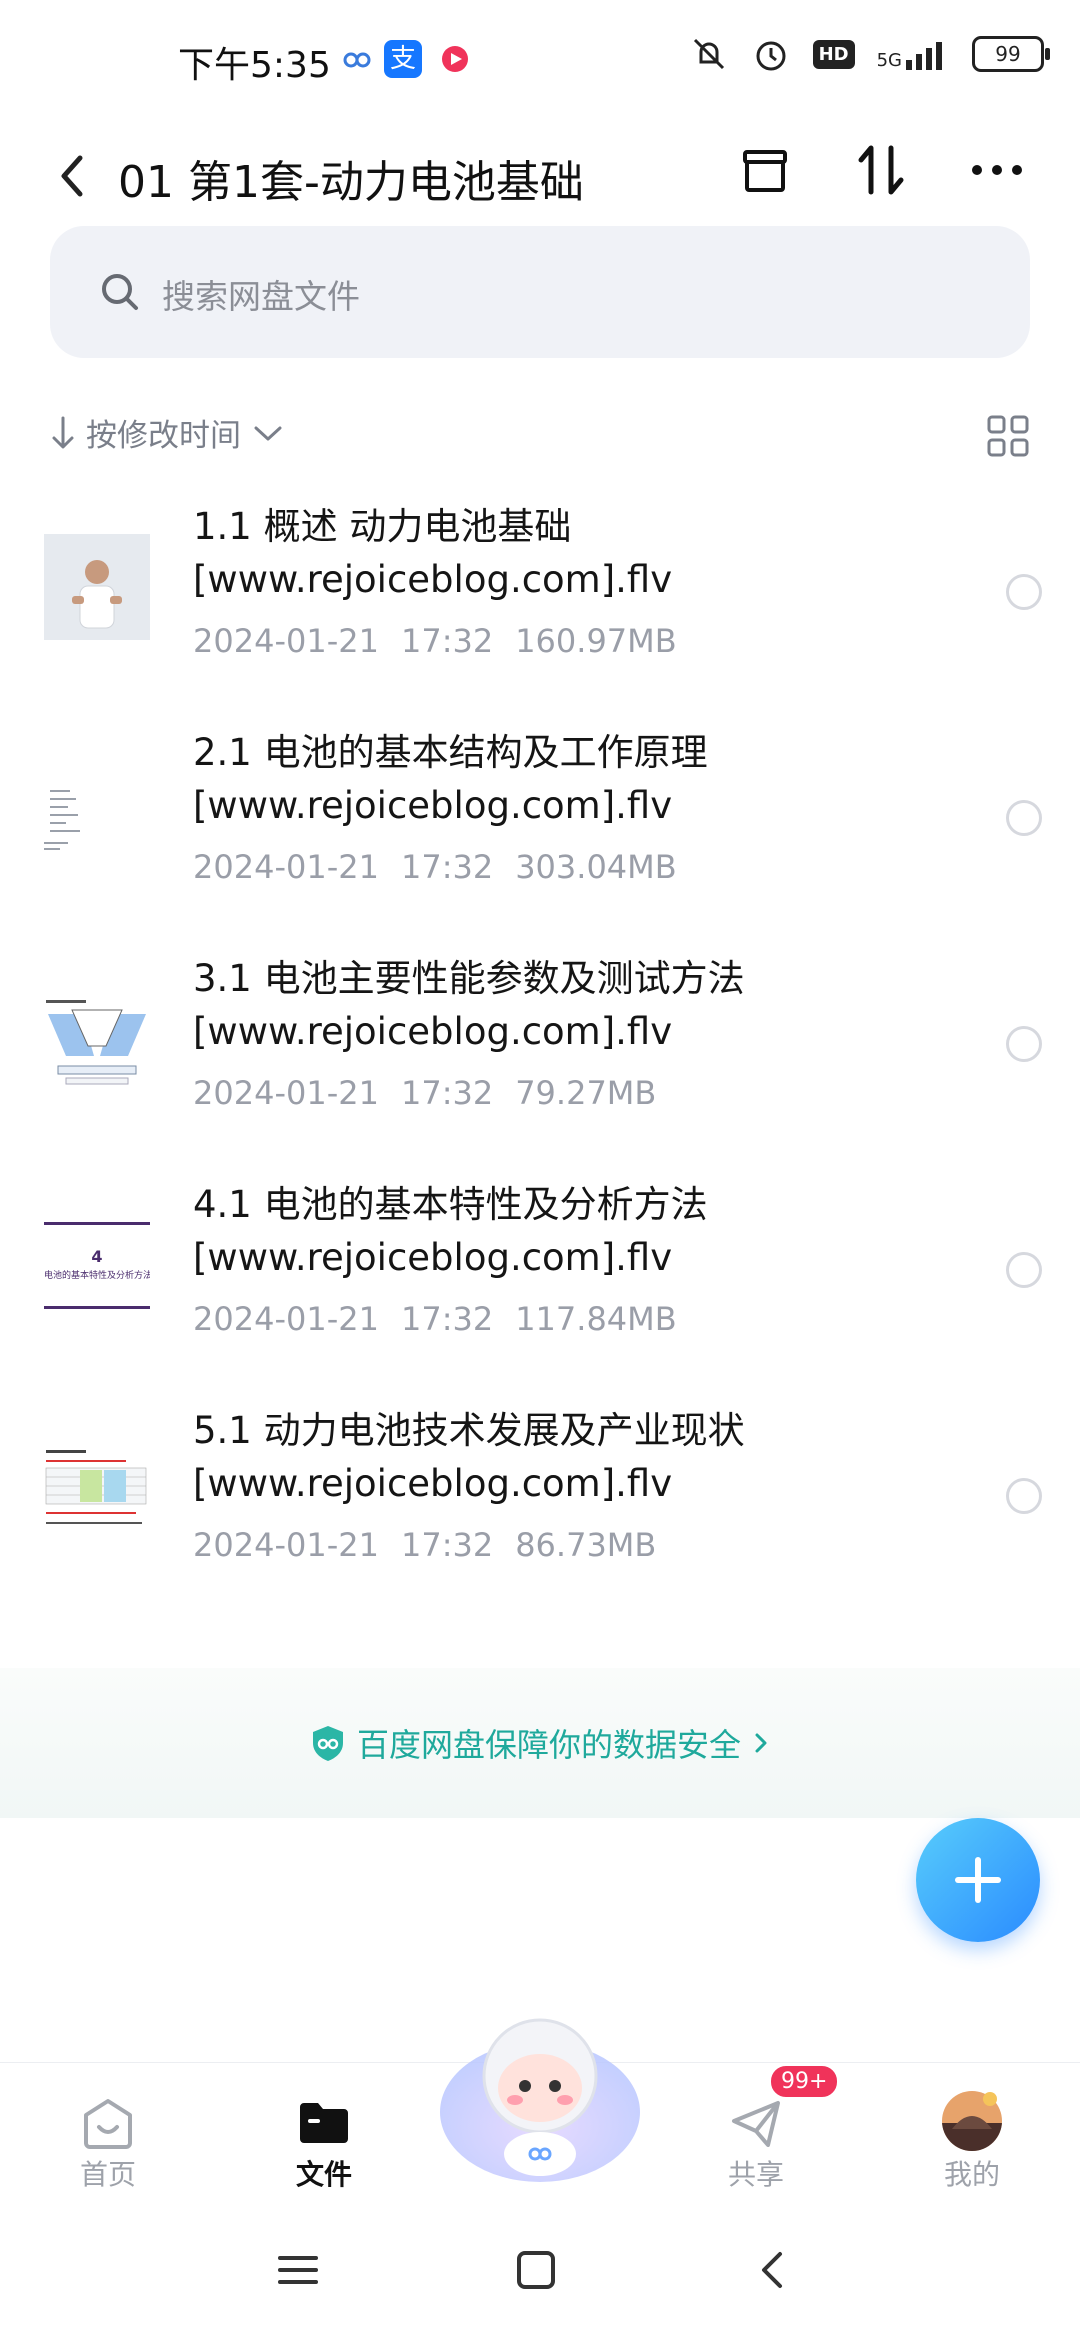  Describe the element at coordinates (97, 587) in the screenshot. I see `video-thumbnail` at that location.